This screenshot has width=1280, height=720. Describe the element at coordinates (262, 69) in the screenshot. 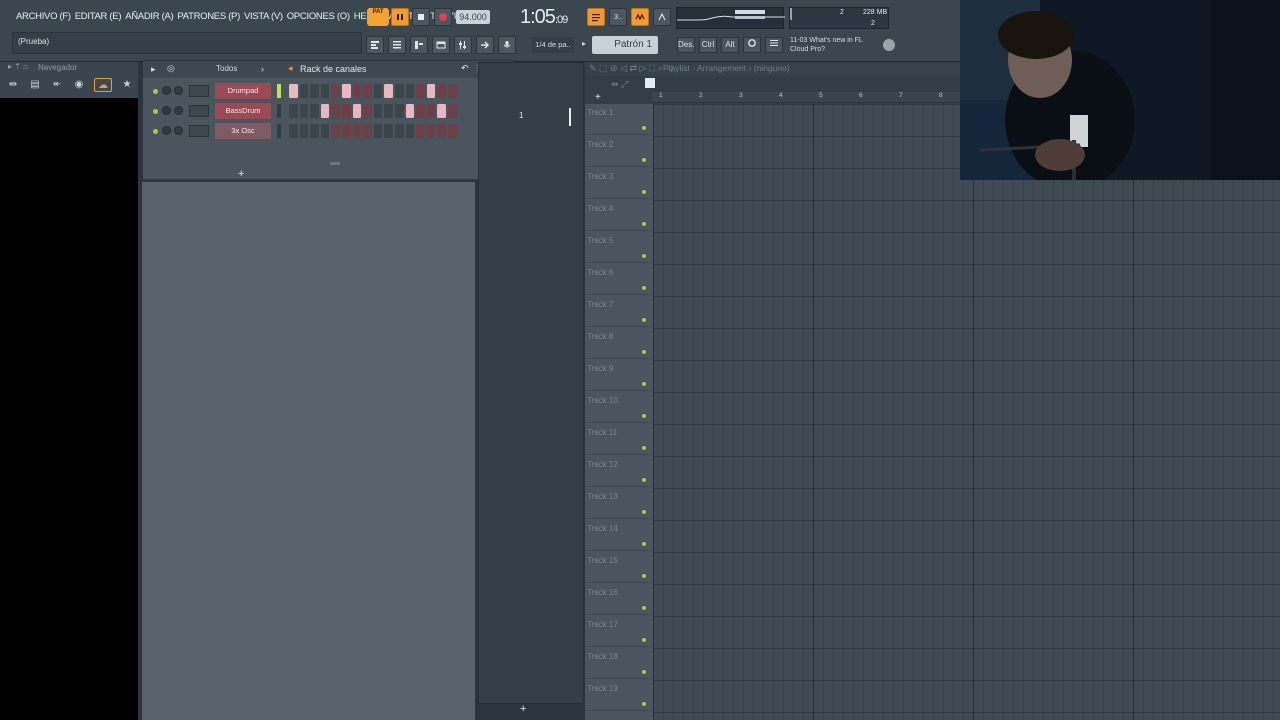

I see `filter-arrow-icon: ›` at that location.